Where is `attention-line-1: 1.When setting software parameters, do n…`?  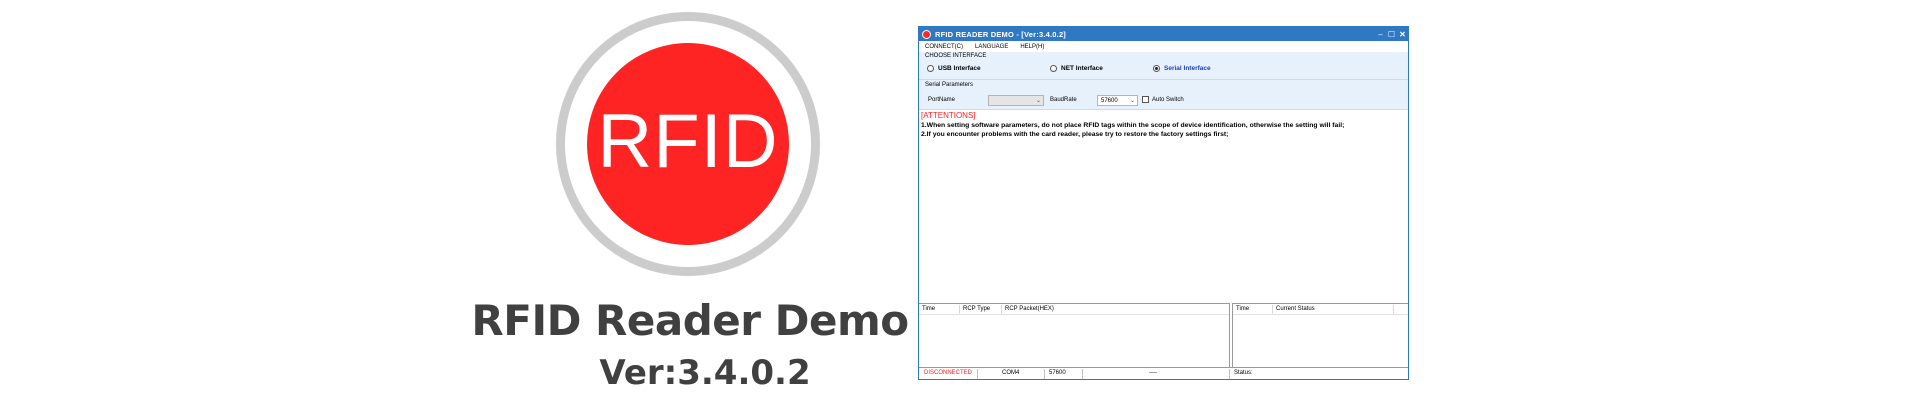 attention-line-1: 1.When setting software parameters, do n… is located at coordinates (1133, 125).